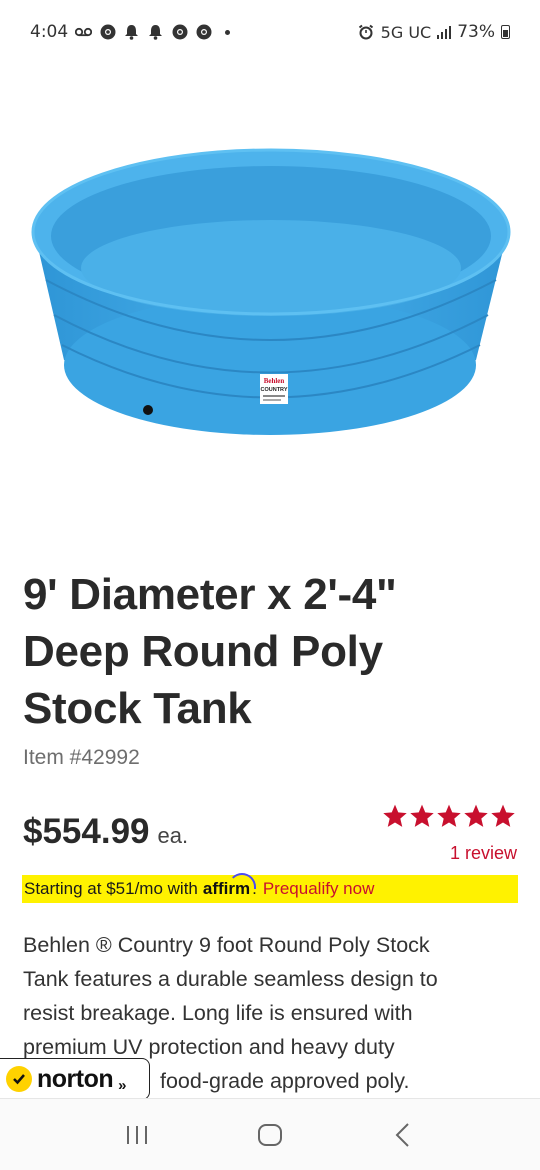 The width and height of the screenshot is (540, 1170). I want to click on battery-icon, so click(505, 32).